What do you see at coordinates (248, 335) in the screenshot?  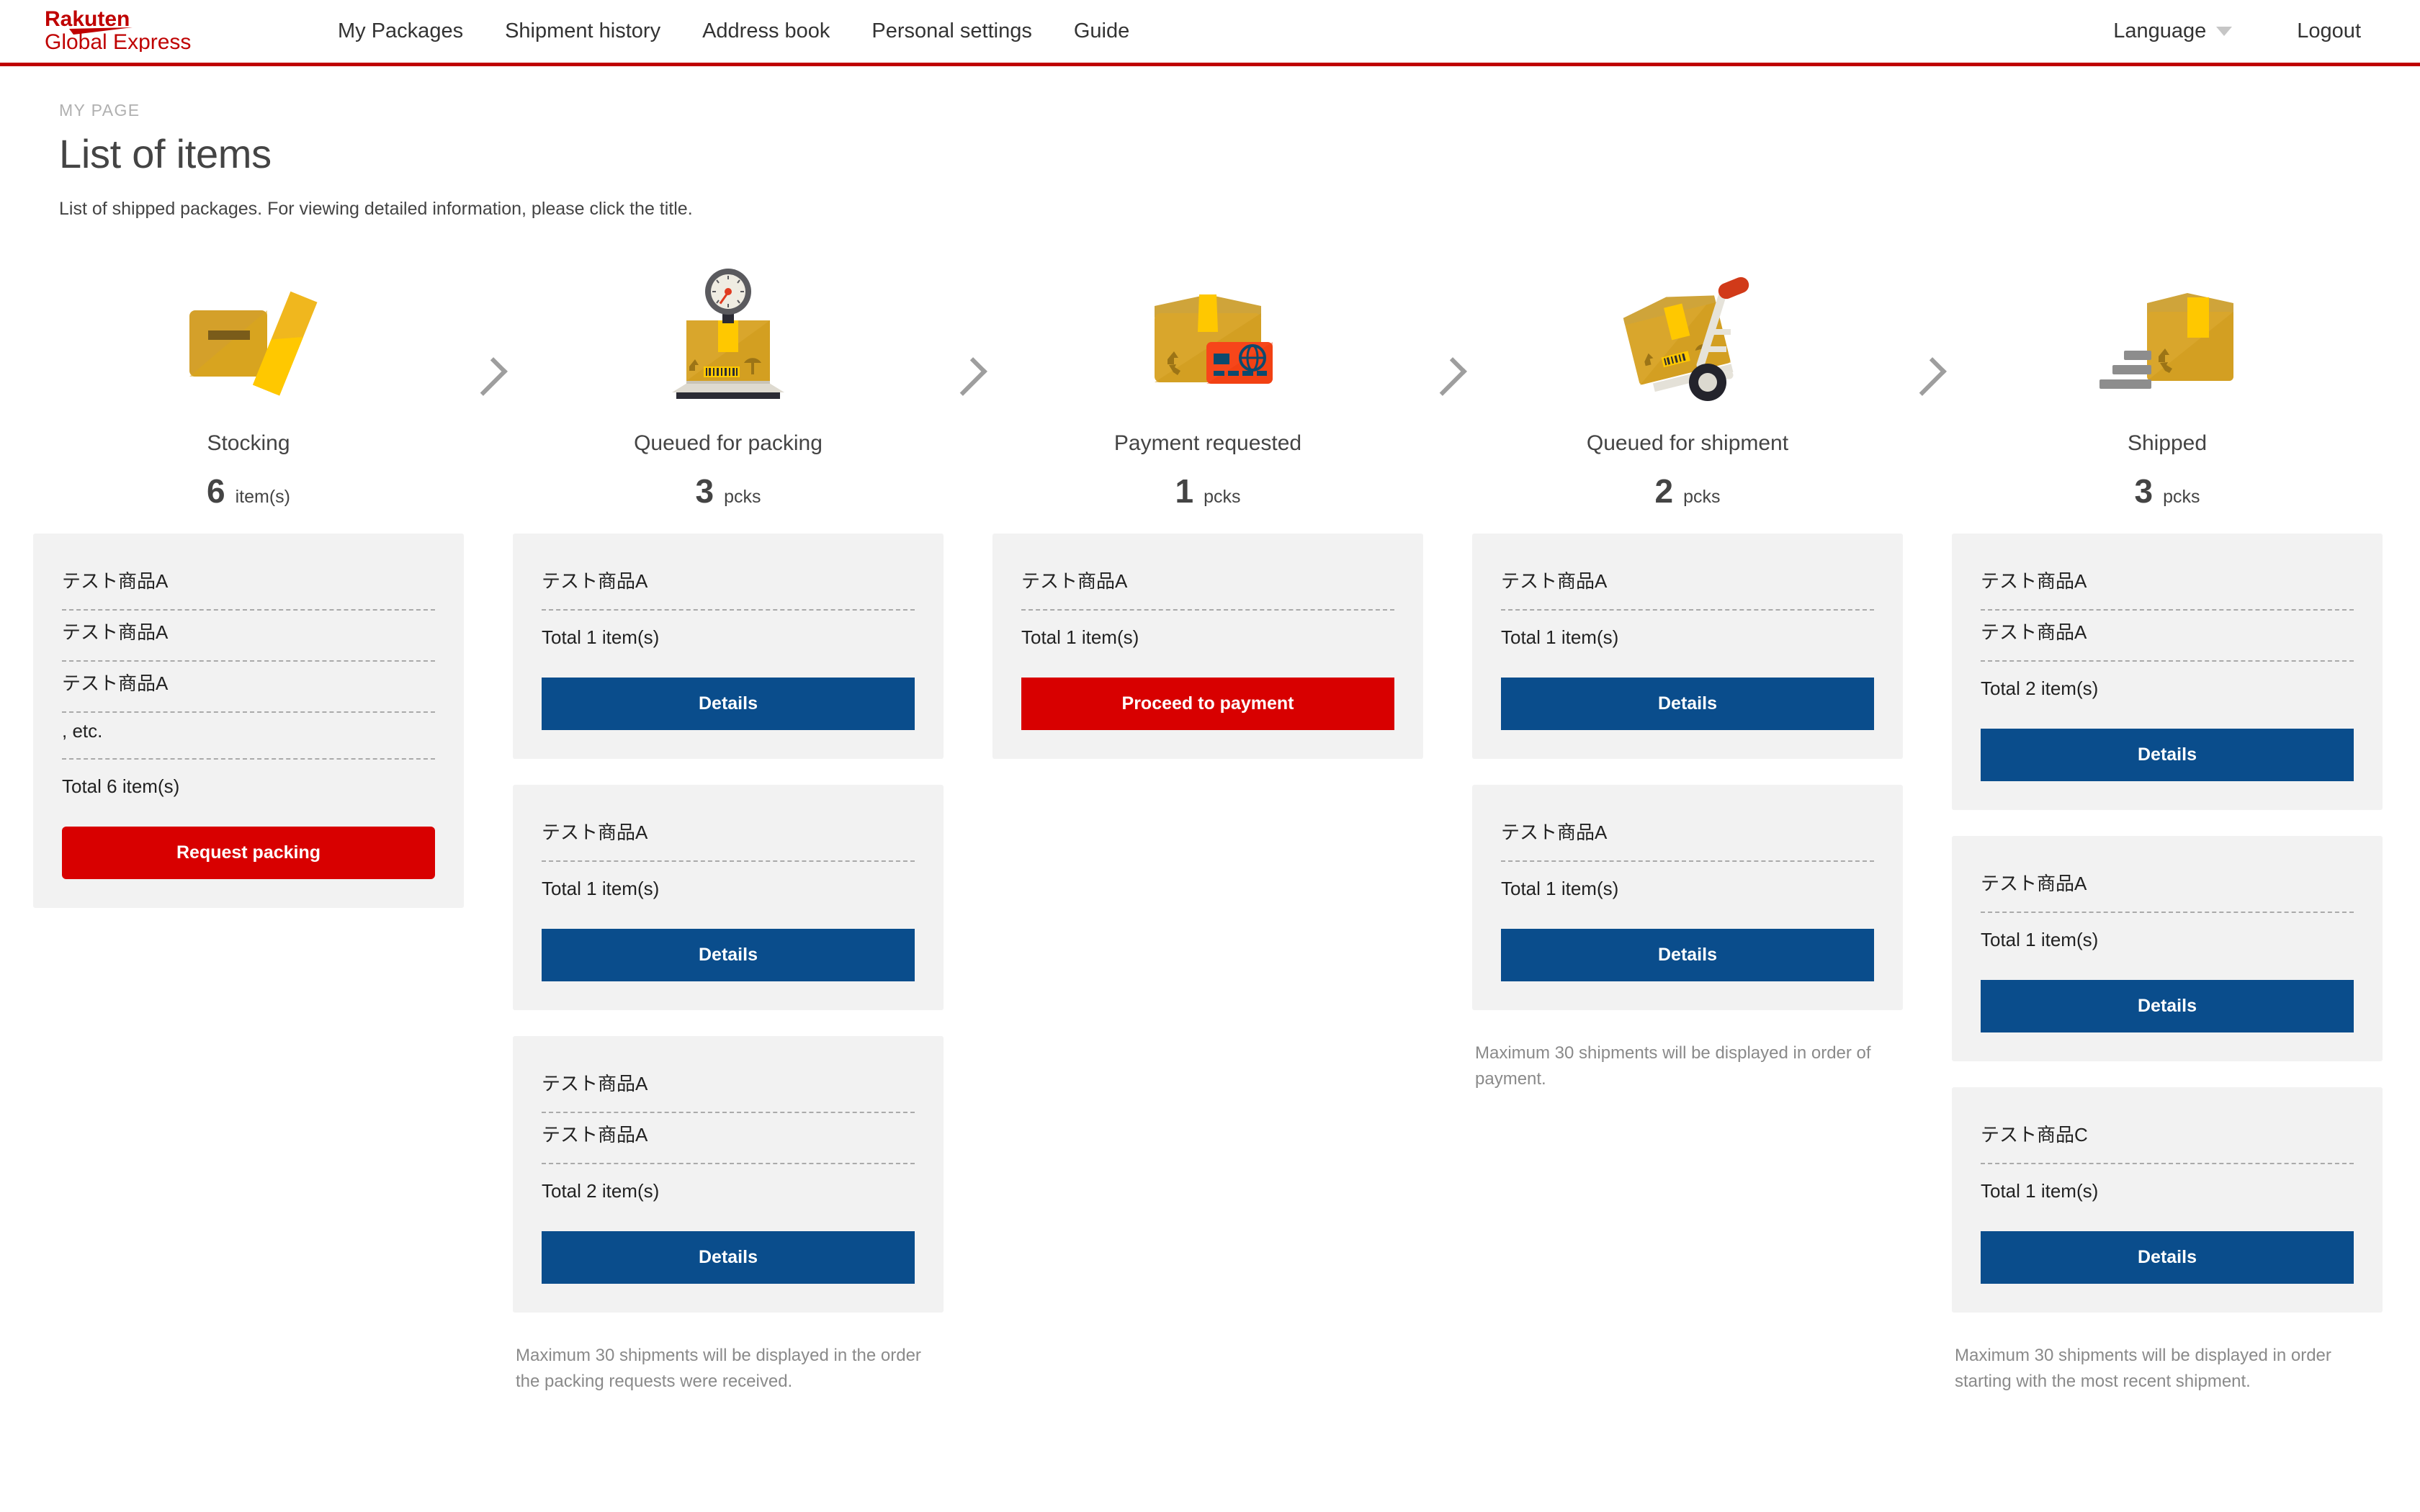 I see `box-with-lid-icon` at bounding box center [248, 335].